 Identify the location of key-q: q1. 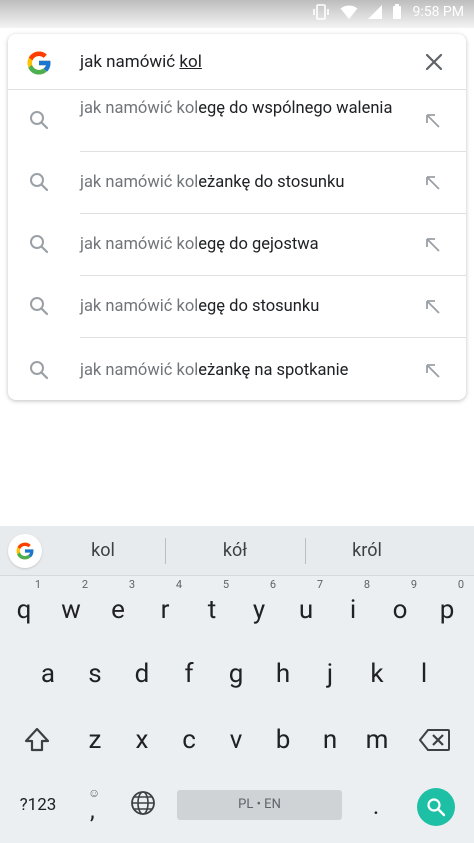
(24, 608).